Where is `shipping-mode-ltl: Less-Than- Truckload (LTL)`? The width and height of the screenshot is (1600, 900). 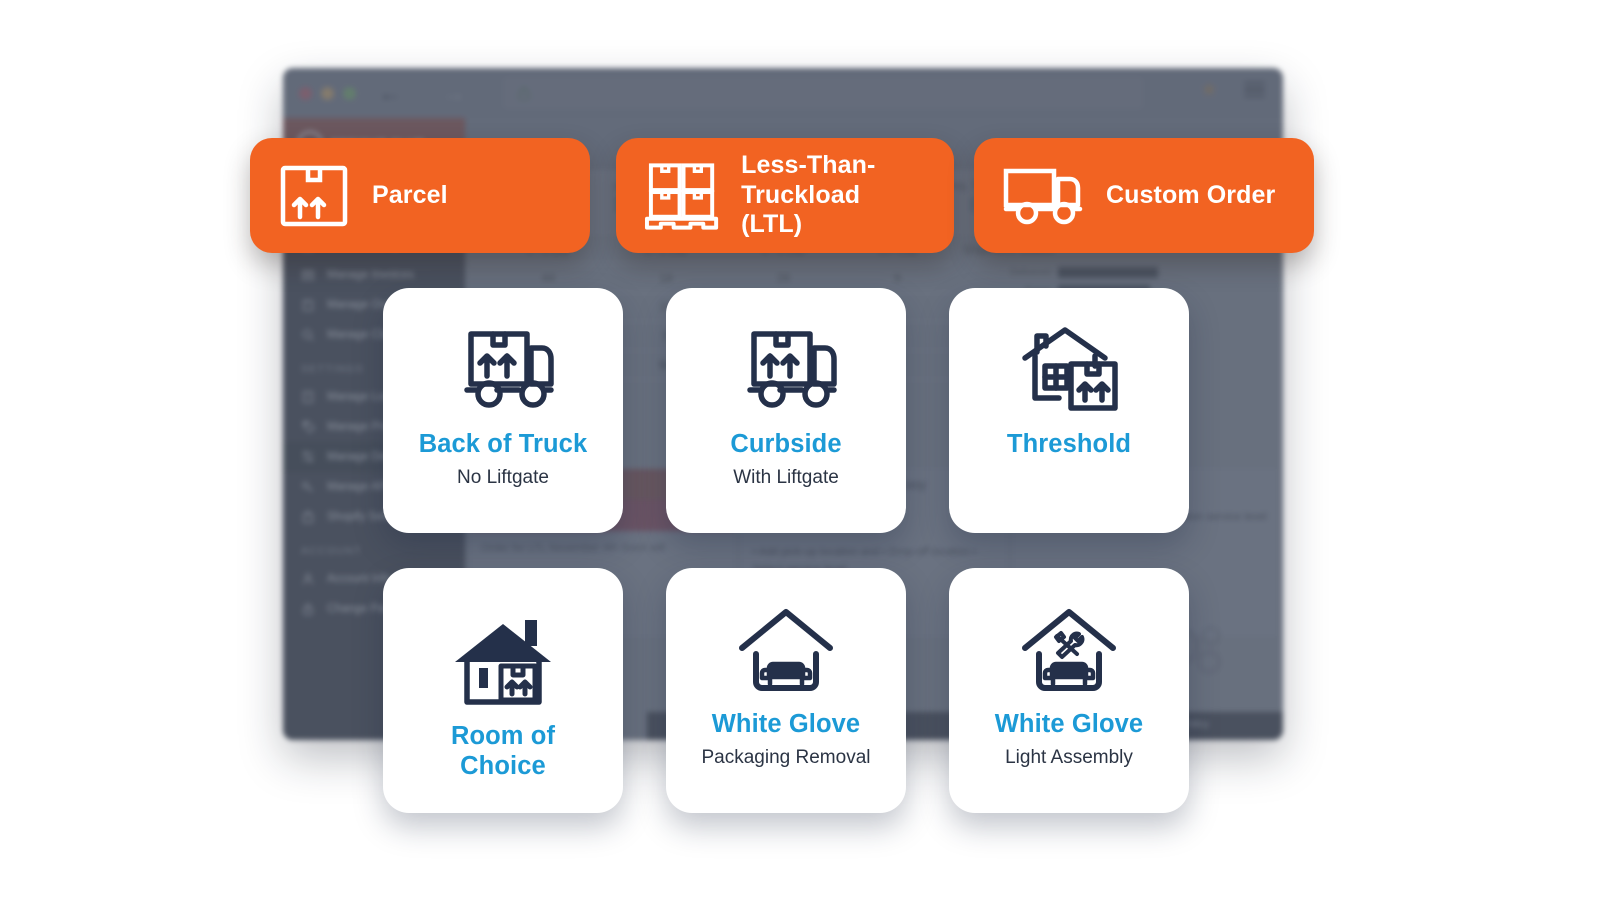
shipping-mode-ltl: Less-Than- Truckload (LTL) is located at coordinates (785, 195).